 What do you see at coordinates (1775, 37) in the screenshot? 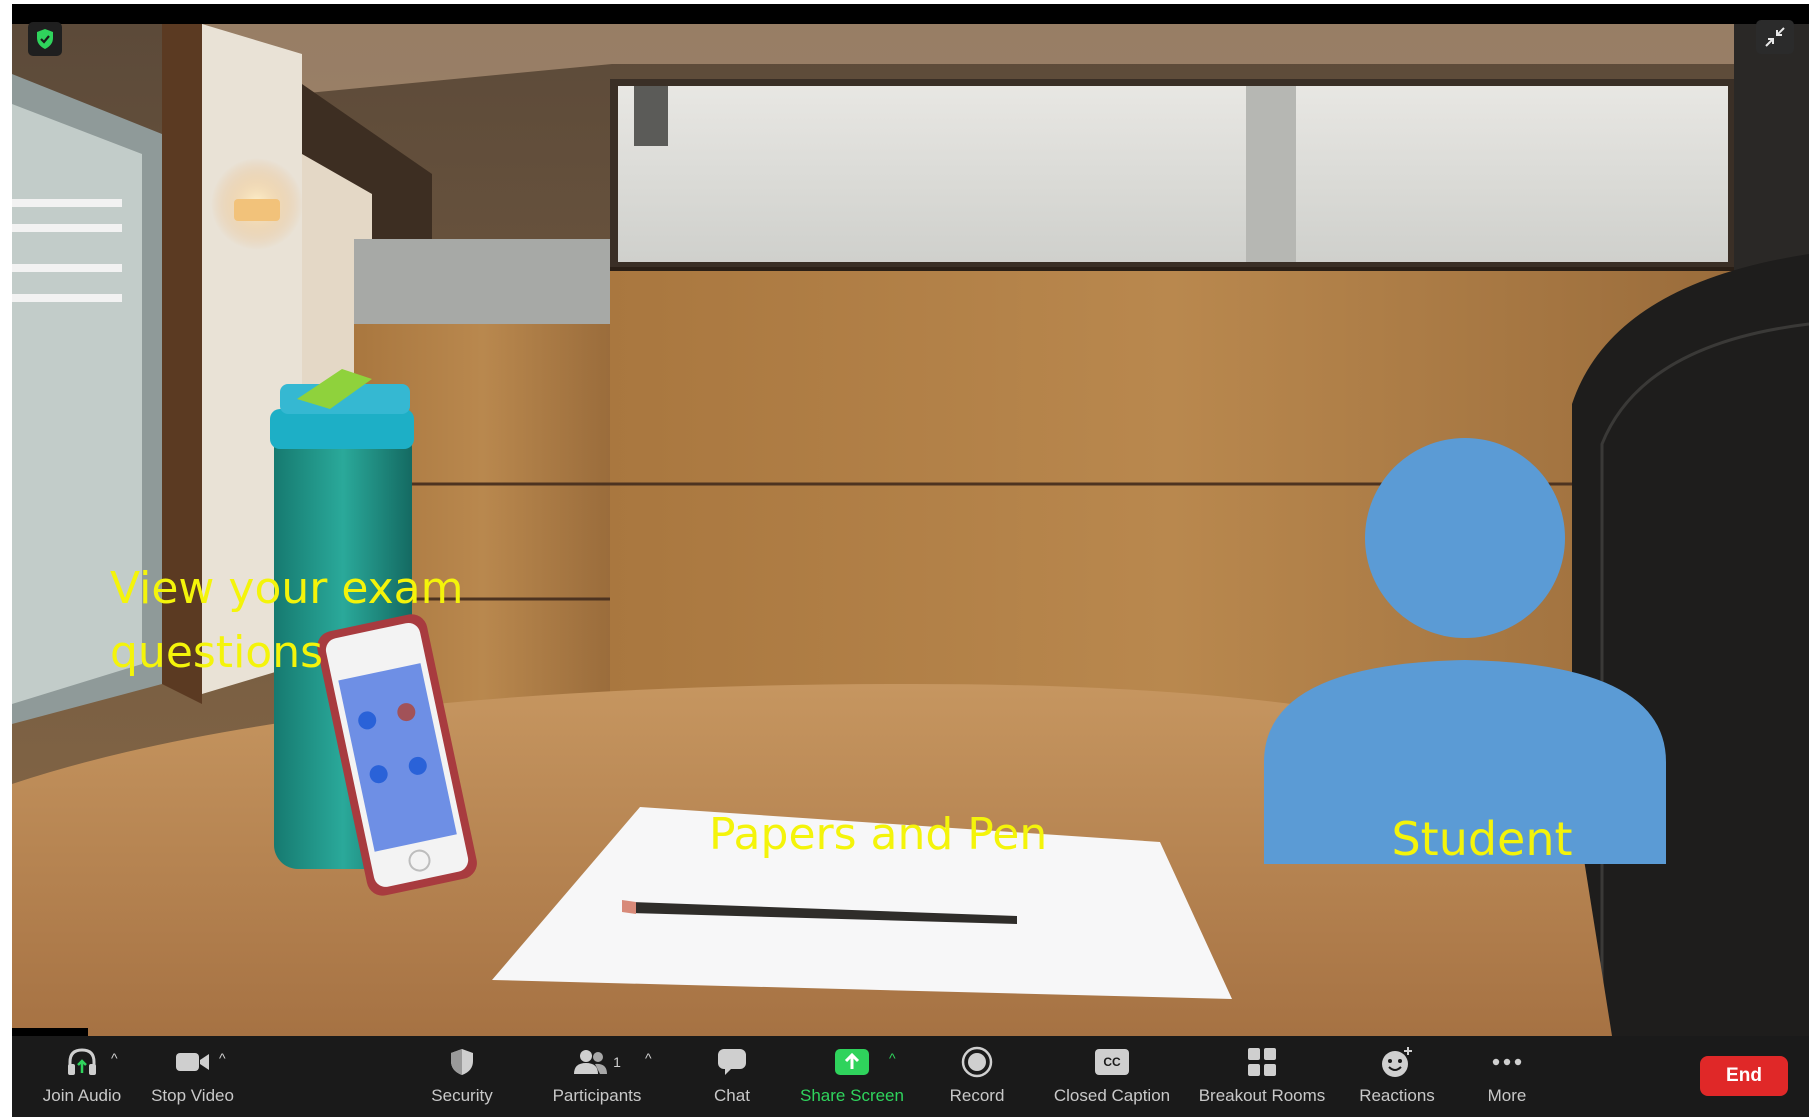
I see `exit-fullscreen-icon` at bounding box center [1775, 37].